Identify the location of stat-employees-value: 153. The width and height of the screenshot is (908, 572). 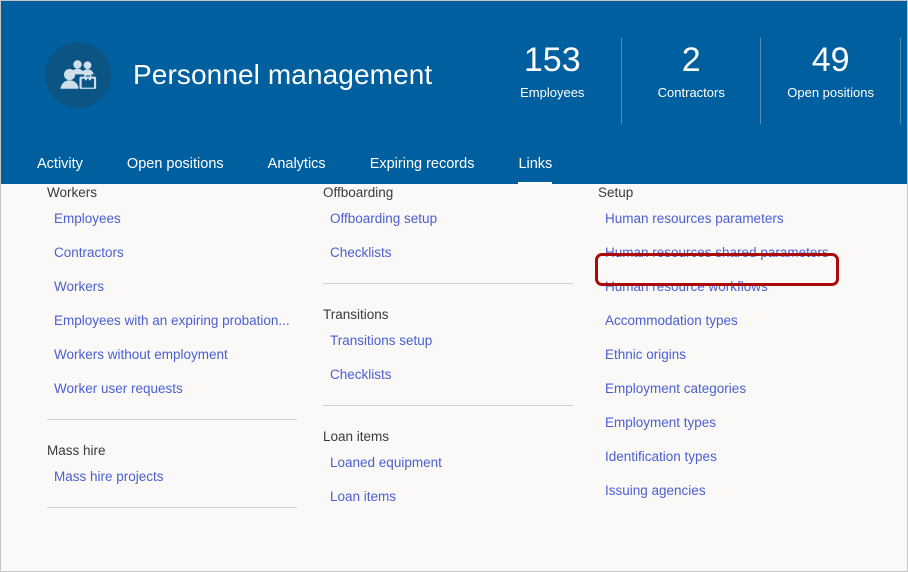
(552, 60).